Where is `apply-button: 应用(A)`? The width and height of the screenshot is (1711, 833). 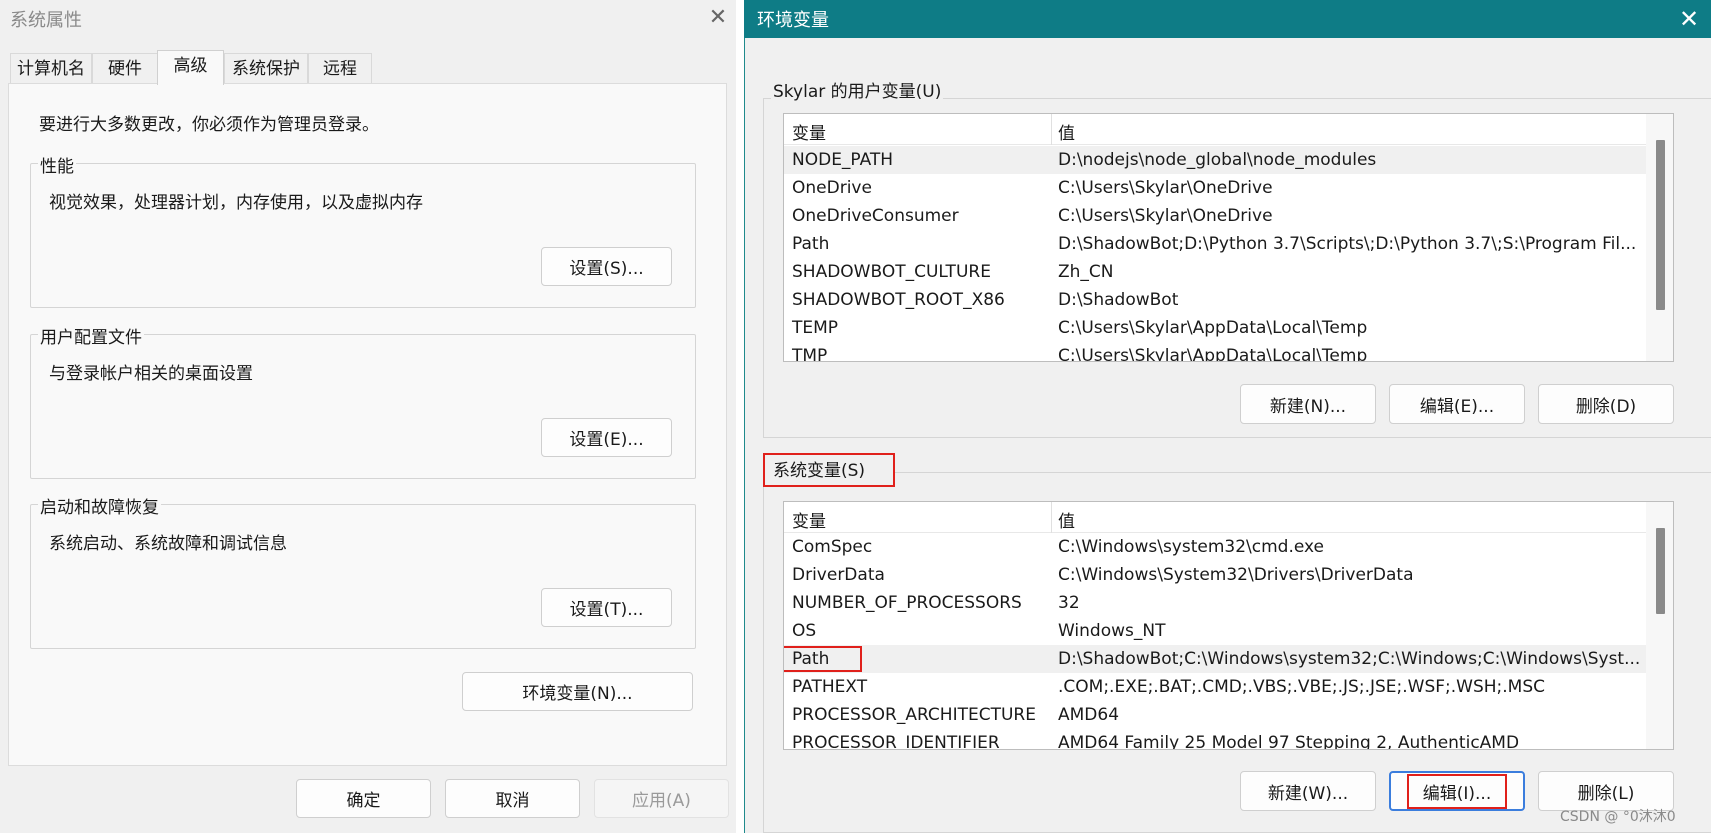
apply-button: 应用(A) is located at coordinates (661, 798).